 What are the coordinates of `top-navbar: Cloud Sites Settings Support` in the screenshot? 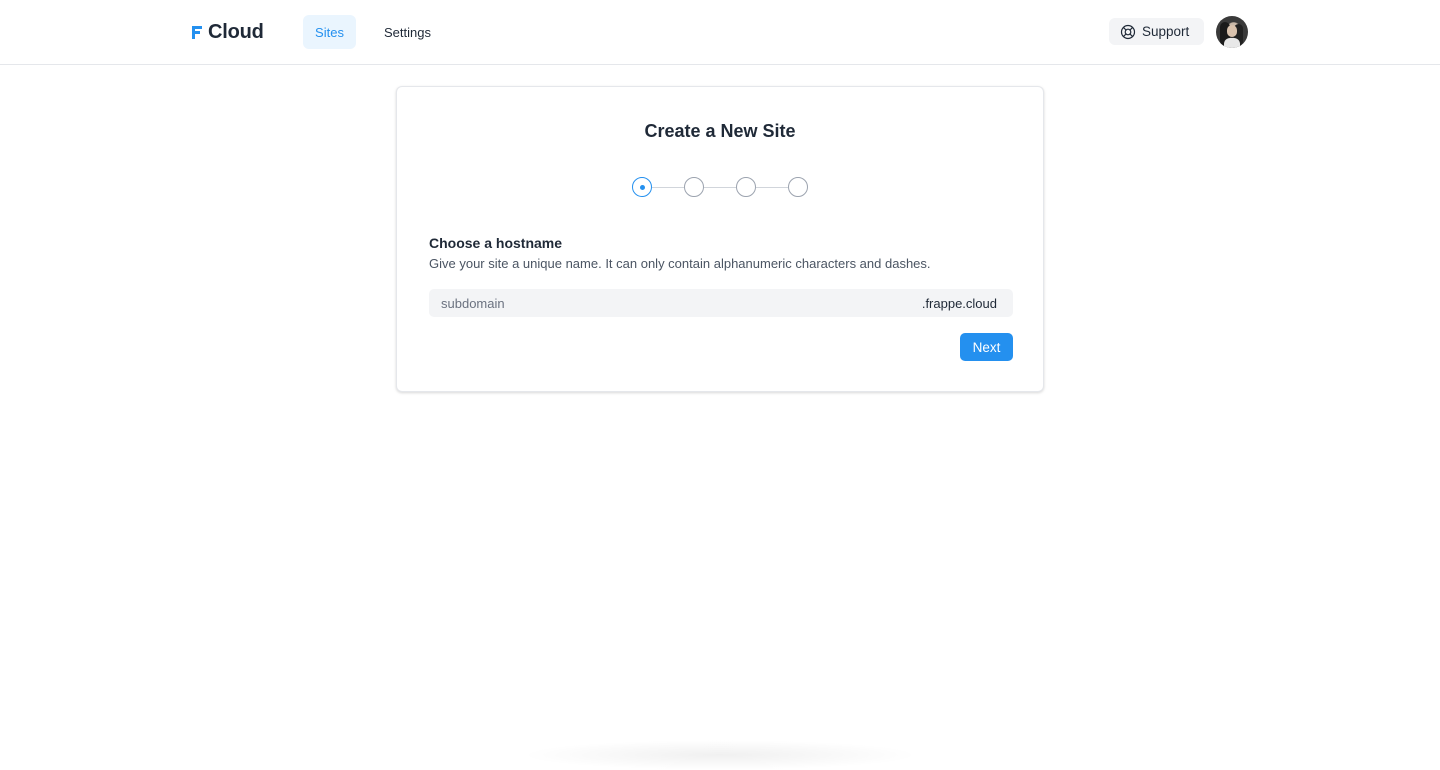 It's located at (720, 32).